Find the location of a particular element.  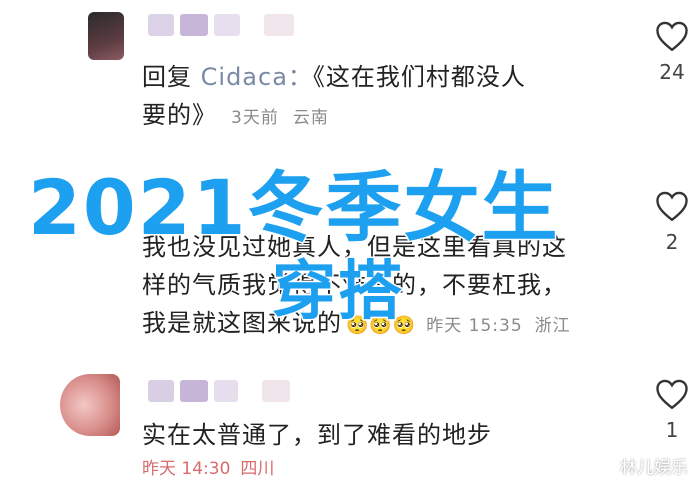

comment-time: 3天前 is located at coordinates (255, 118).